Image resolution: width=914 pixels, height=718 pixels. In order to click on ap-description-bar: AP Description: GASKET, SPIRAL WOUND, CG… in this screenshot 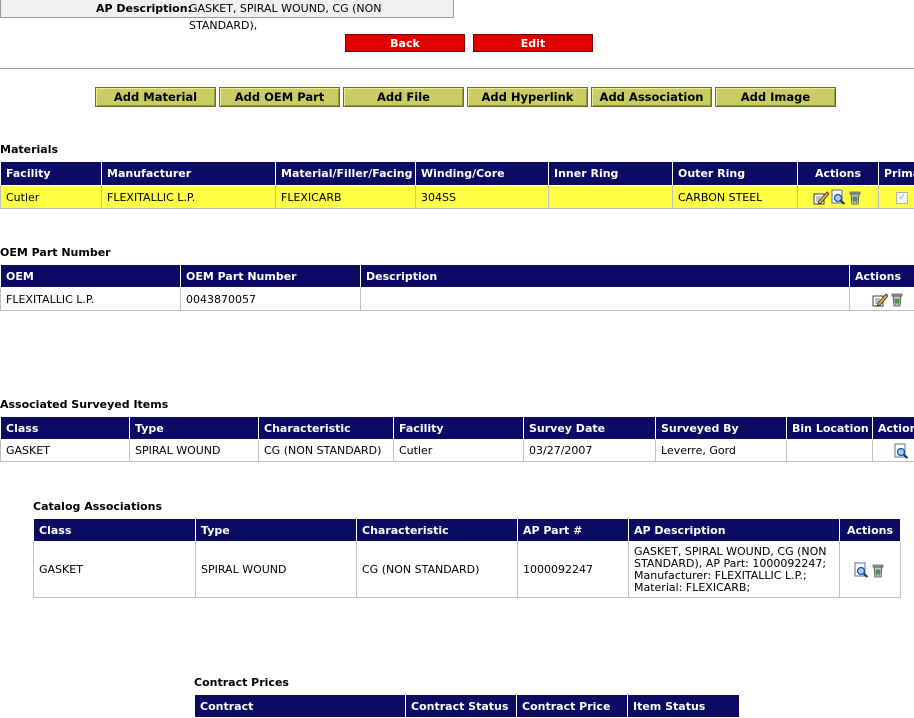, I will do `click(227, 9)`.